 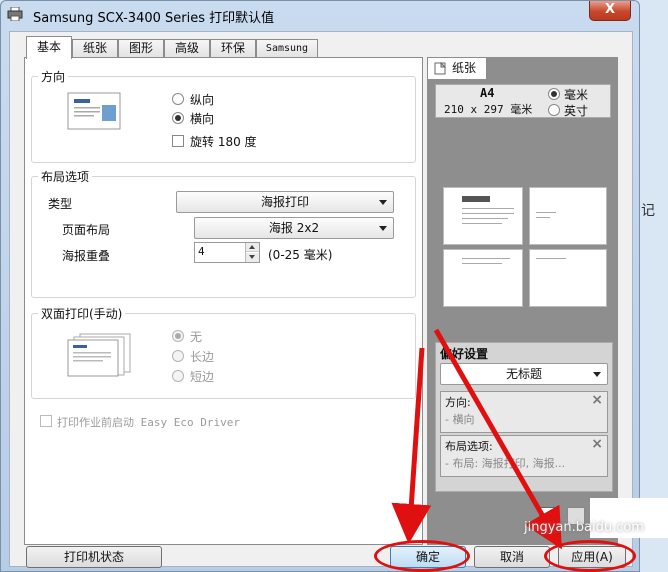 I want to click on layout-options-title: 布局选项, so click(x=65, y=176).